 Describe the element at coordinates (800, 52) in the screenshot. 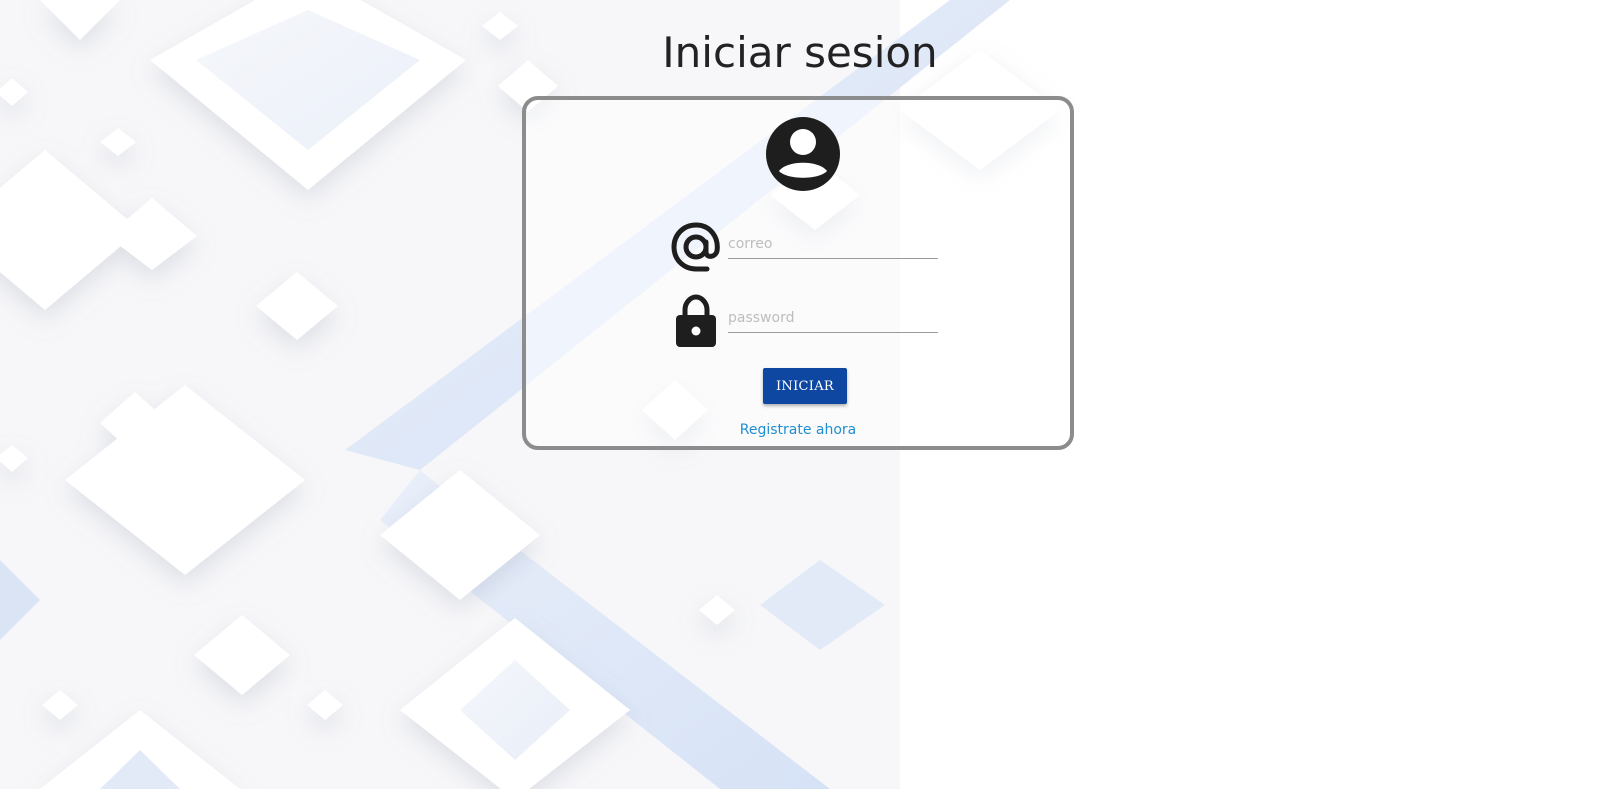

I see `page-title: Iniciar sesion` at that location.